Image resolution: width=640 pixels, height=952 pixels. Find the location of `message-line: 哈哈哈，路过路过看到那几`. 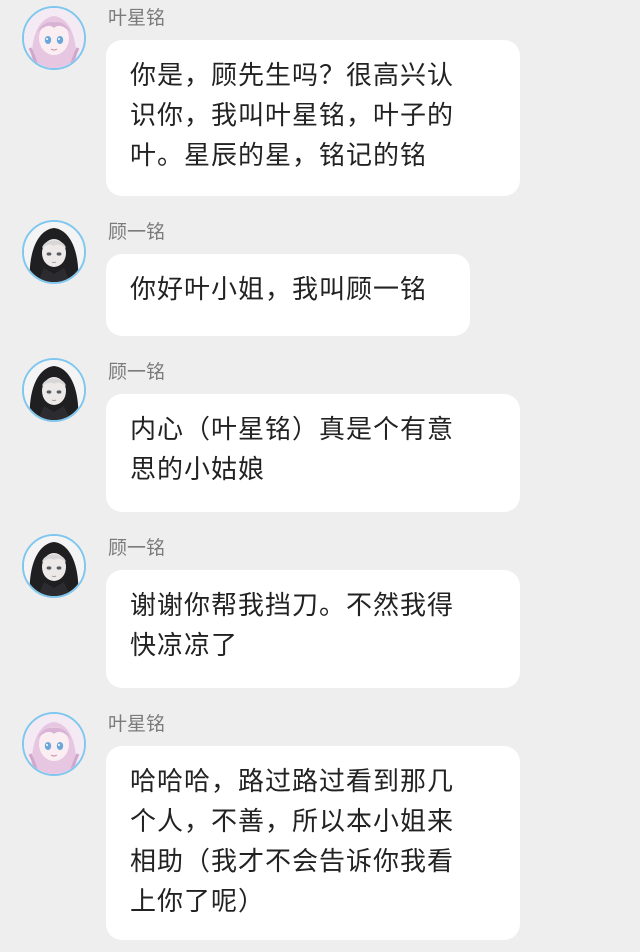

message-line: 哈哈哈，路过路过看到那几 is located at coordinates (292, 782).